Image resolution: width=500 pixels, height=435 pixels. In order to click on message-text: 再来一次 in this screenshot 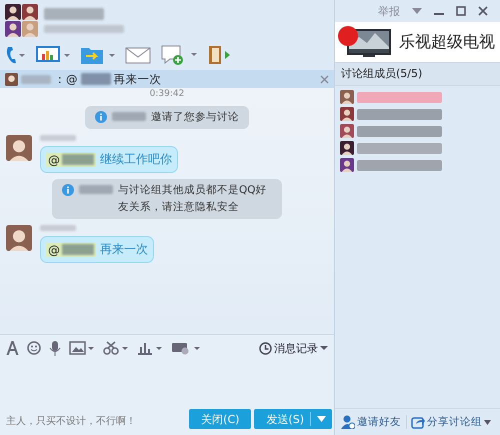, I will do `click(124, 249)`.